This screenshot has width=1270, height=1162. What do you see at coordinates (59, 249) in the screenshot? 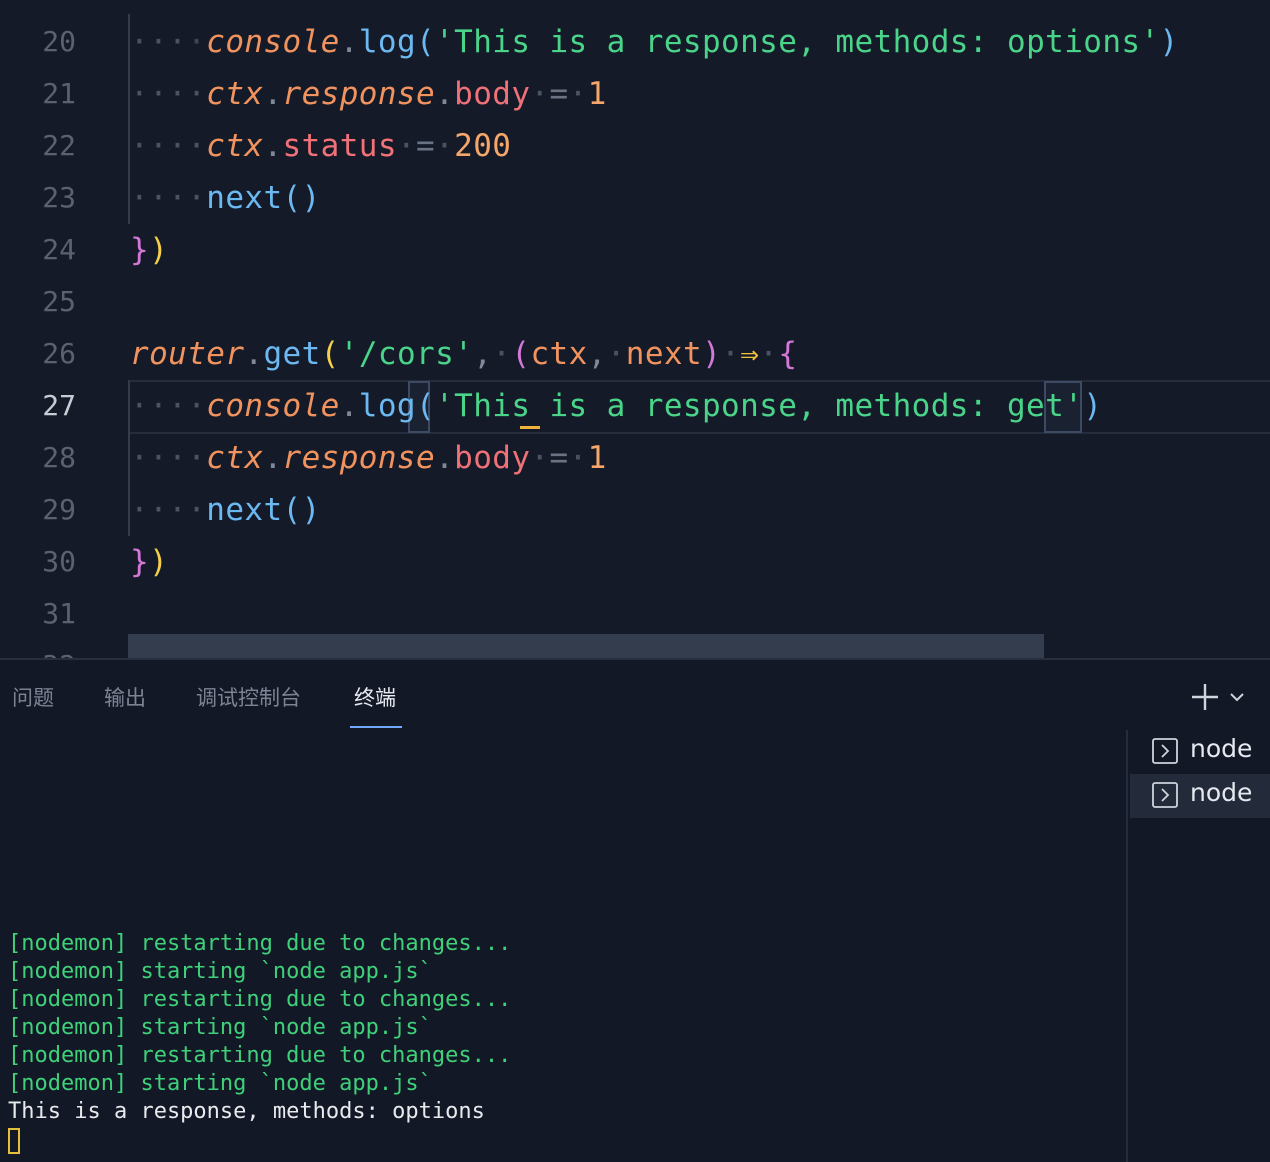
I see `line-number: 24` at bounding box center [59, 249].